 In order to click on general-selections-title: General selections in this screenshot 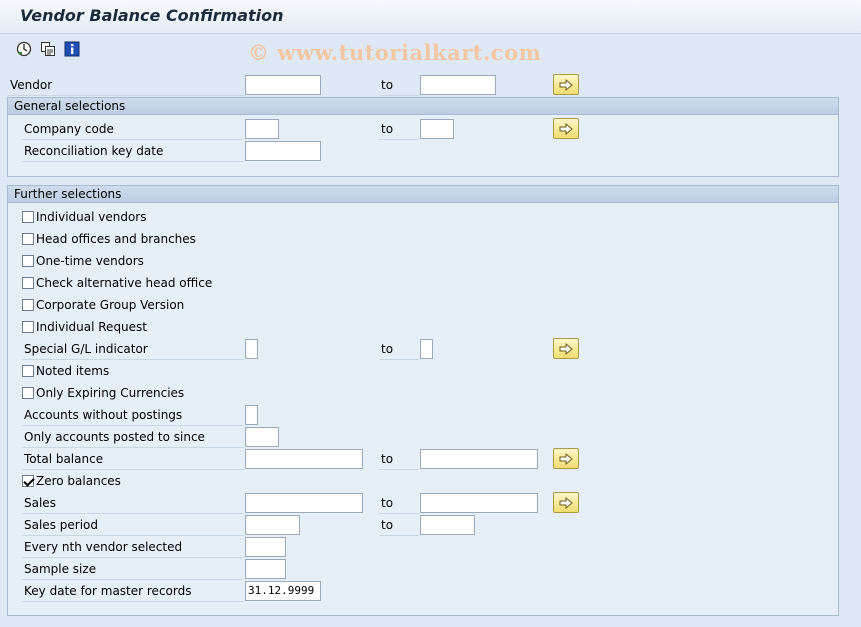, I will do `click(423, 106)`.